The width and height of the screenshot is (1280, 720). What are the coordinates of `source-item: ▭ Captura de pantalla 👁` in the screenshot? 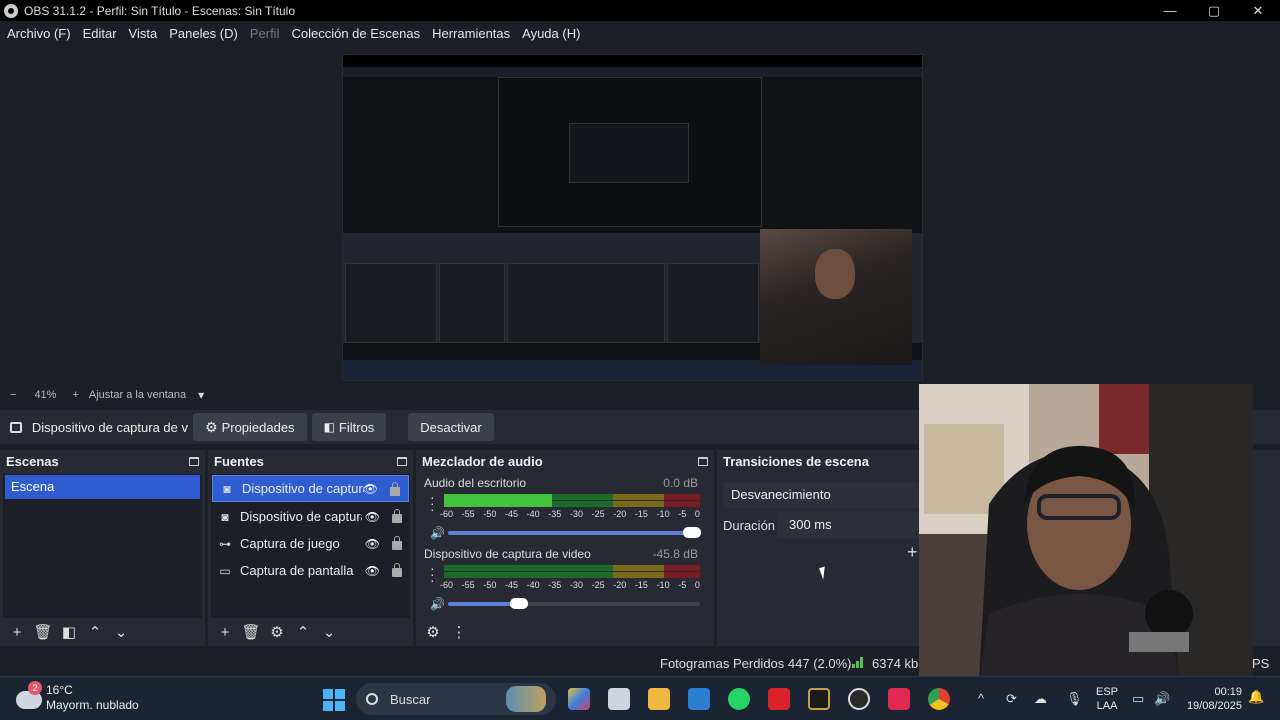 It's located at (310, 570).